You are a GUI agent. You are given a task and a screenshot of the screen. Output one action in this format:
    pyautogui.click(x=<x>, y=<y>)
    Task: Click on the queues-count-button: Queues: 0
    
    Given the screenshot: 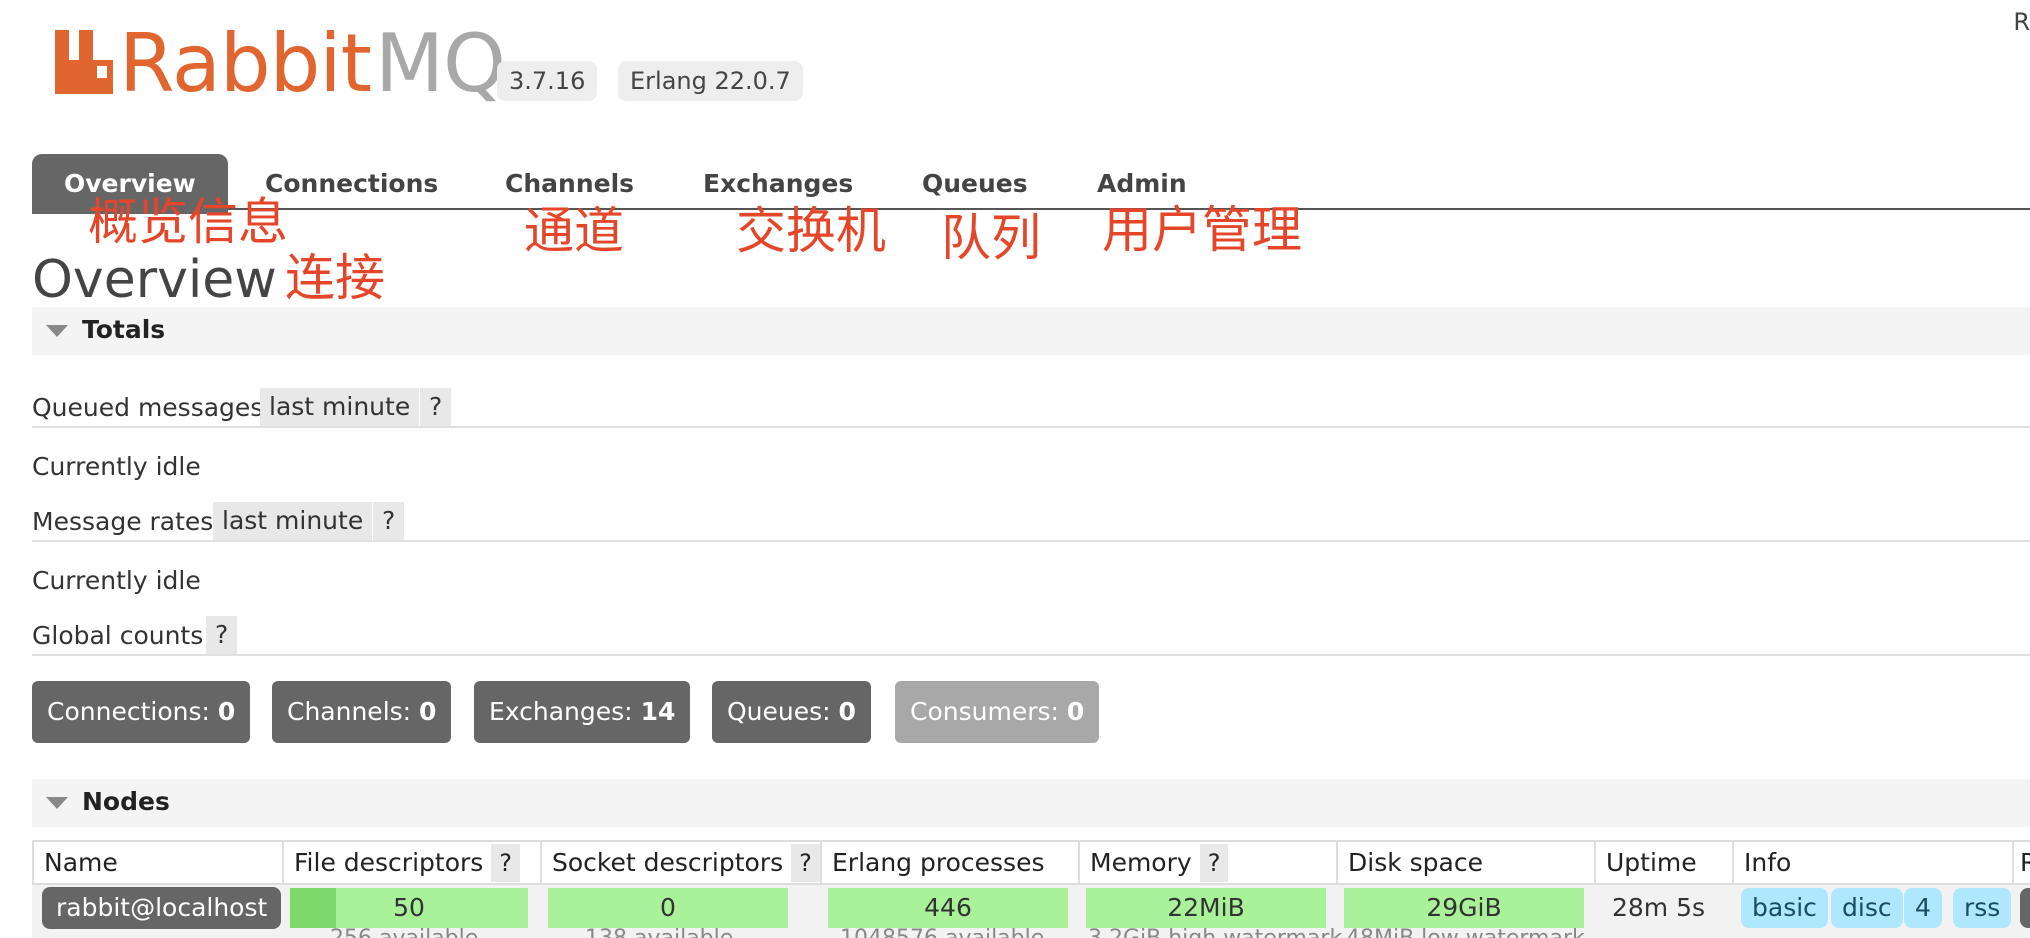 What is the action you would take?
    pyautogui.click(x=791, y=712)
    